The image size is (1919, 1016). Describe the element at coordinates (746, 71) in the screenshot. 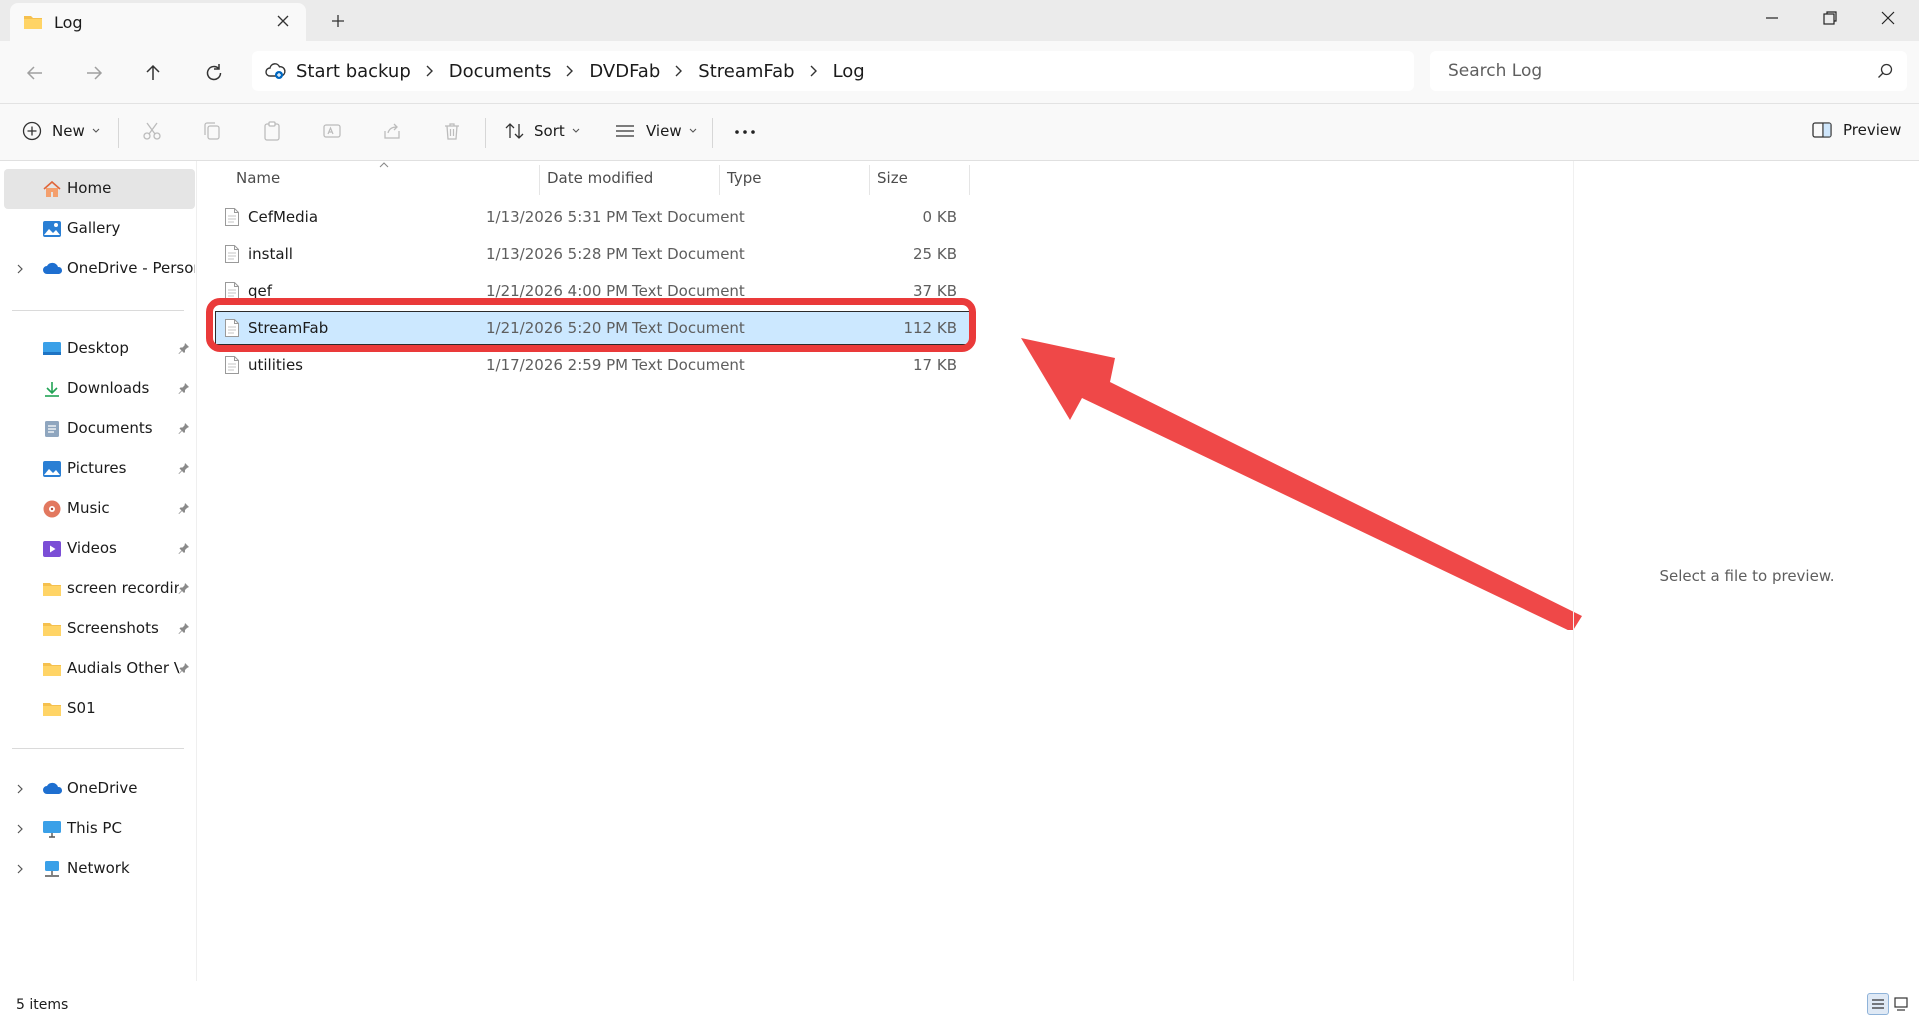

I see `breadcrumb-streamfab: StreamFab` at that location.